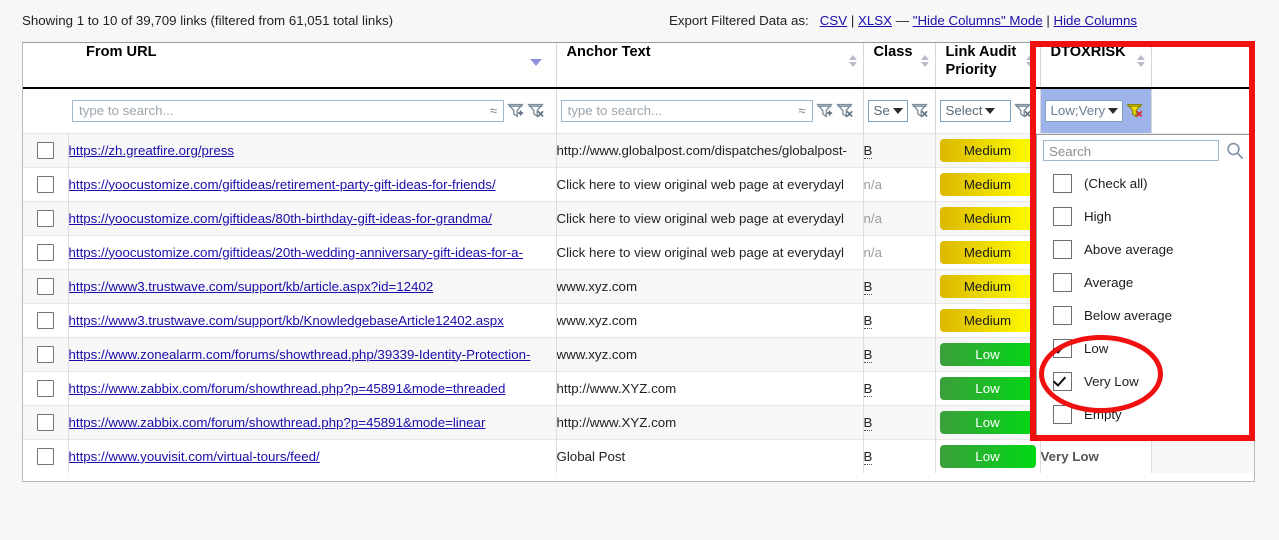  What do you see at coordinates (1096, 20) in the screenshot?
I see `hide-columns-link: Hide Columns` at bounding box center [1096, 20].